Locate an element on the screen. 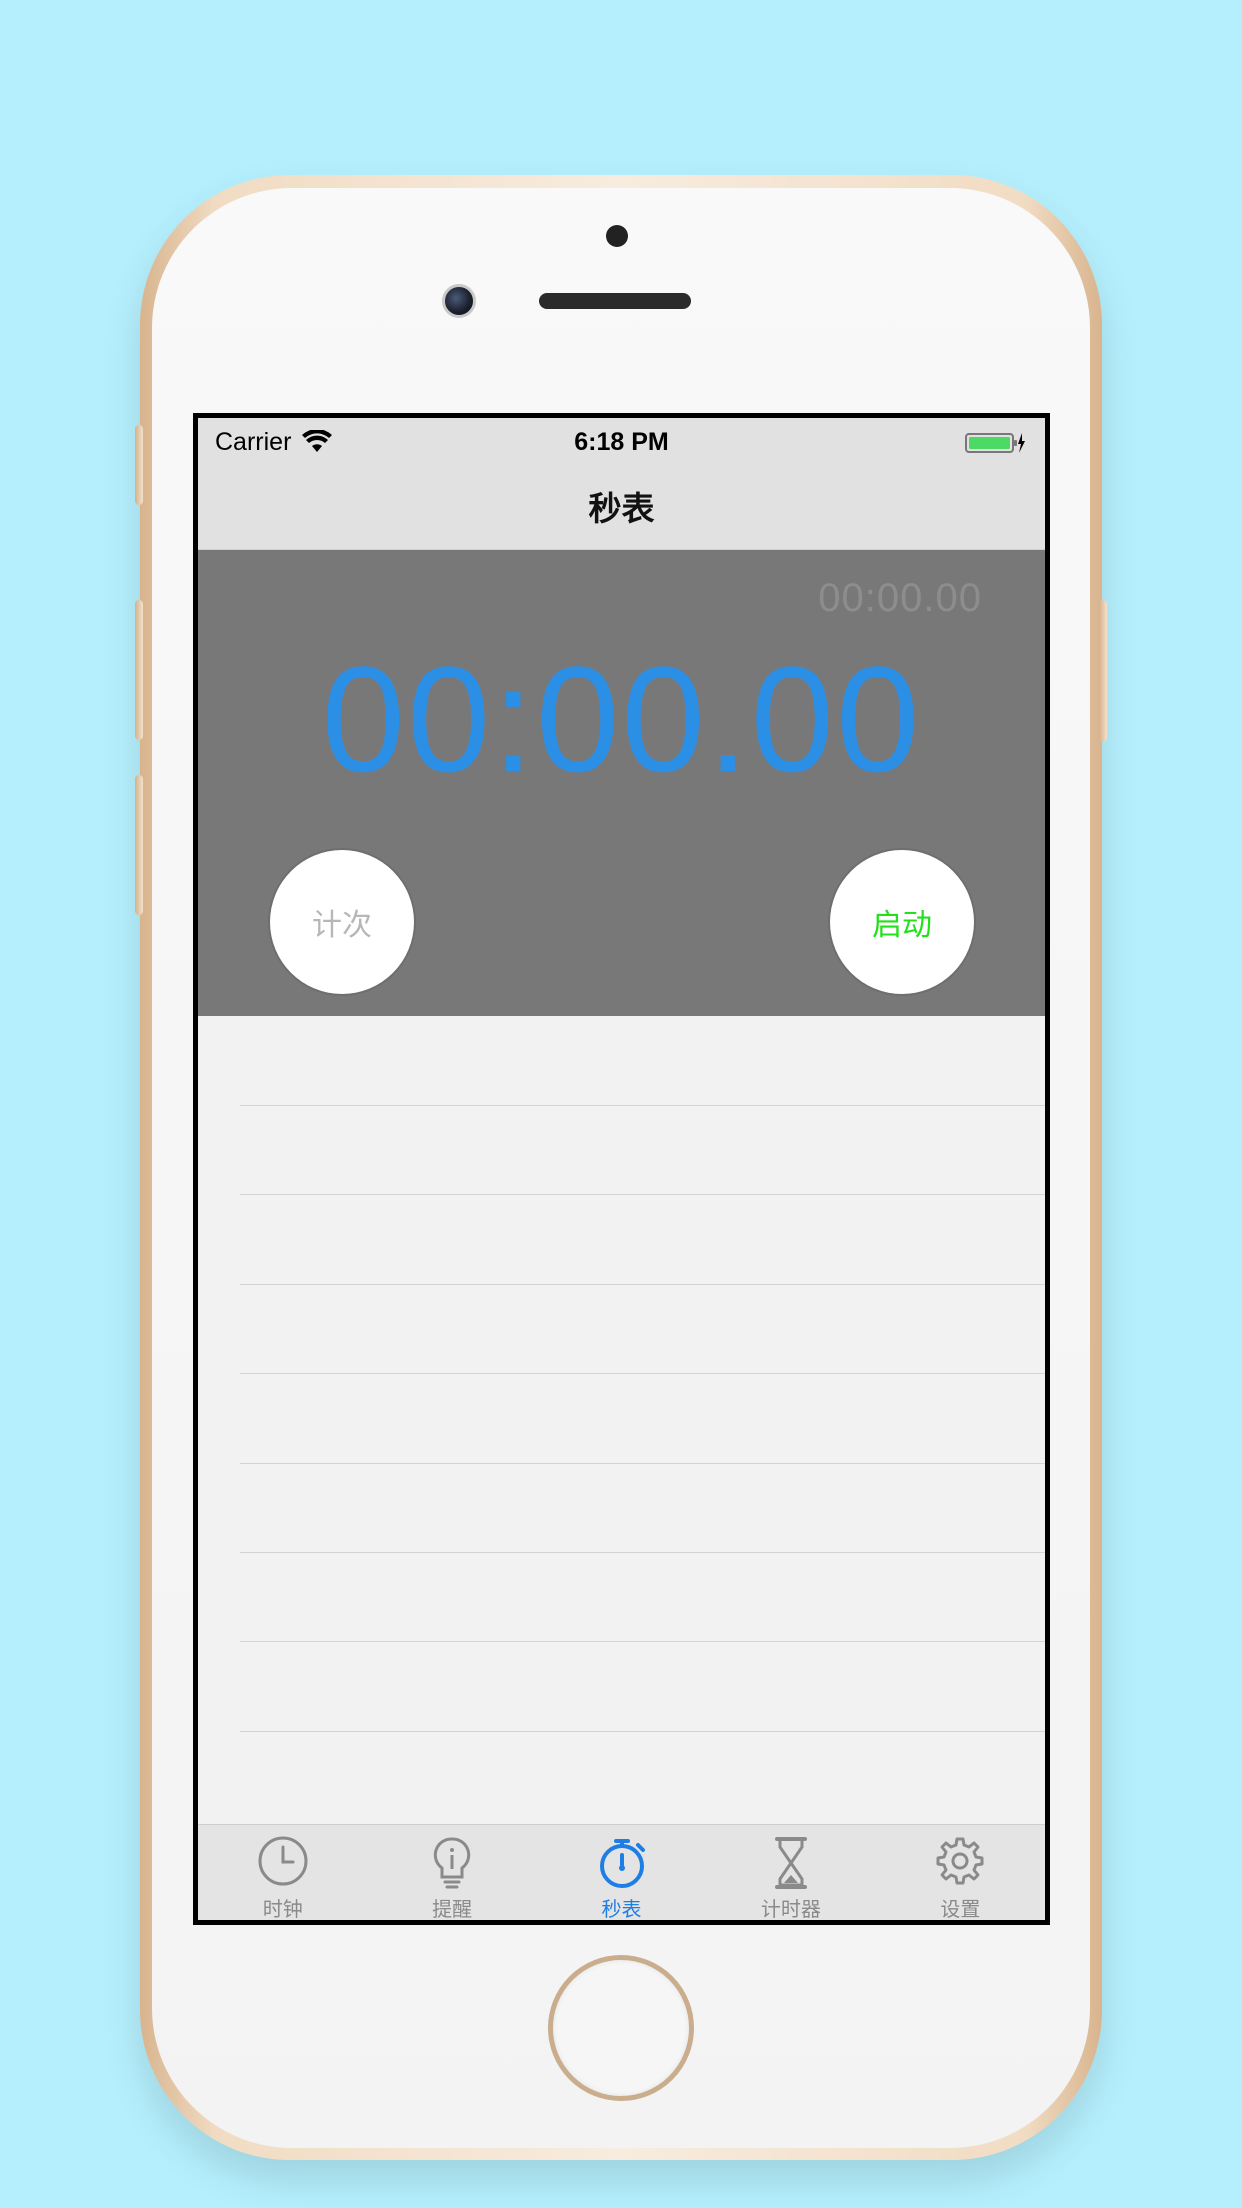 This screenshot has width=1242, height=2208. earpiece-speaker is located at coordinates (615, 301).